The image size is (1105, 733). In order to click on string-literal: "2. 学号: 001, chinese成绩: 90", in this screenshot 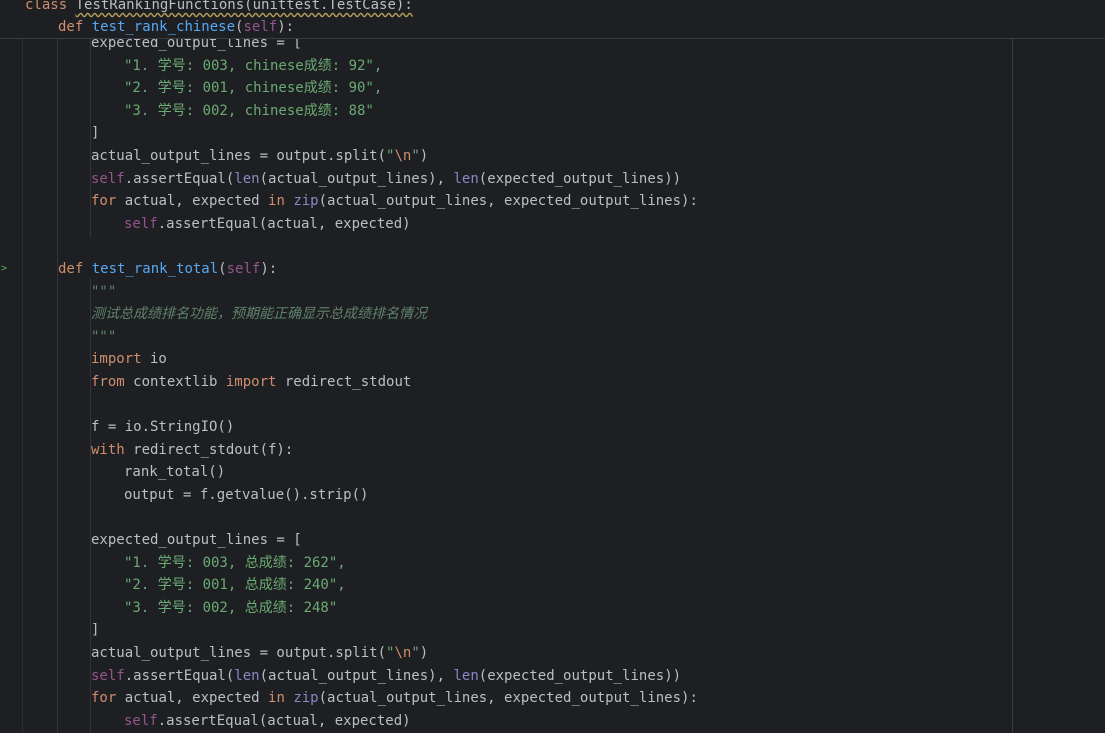, I will do `click(253, 88)`.